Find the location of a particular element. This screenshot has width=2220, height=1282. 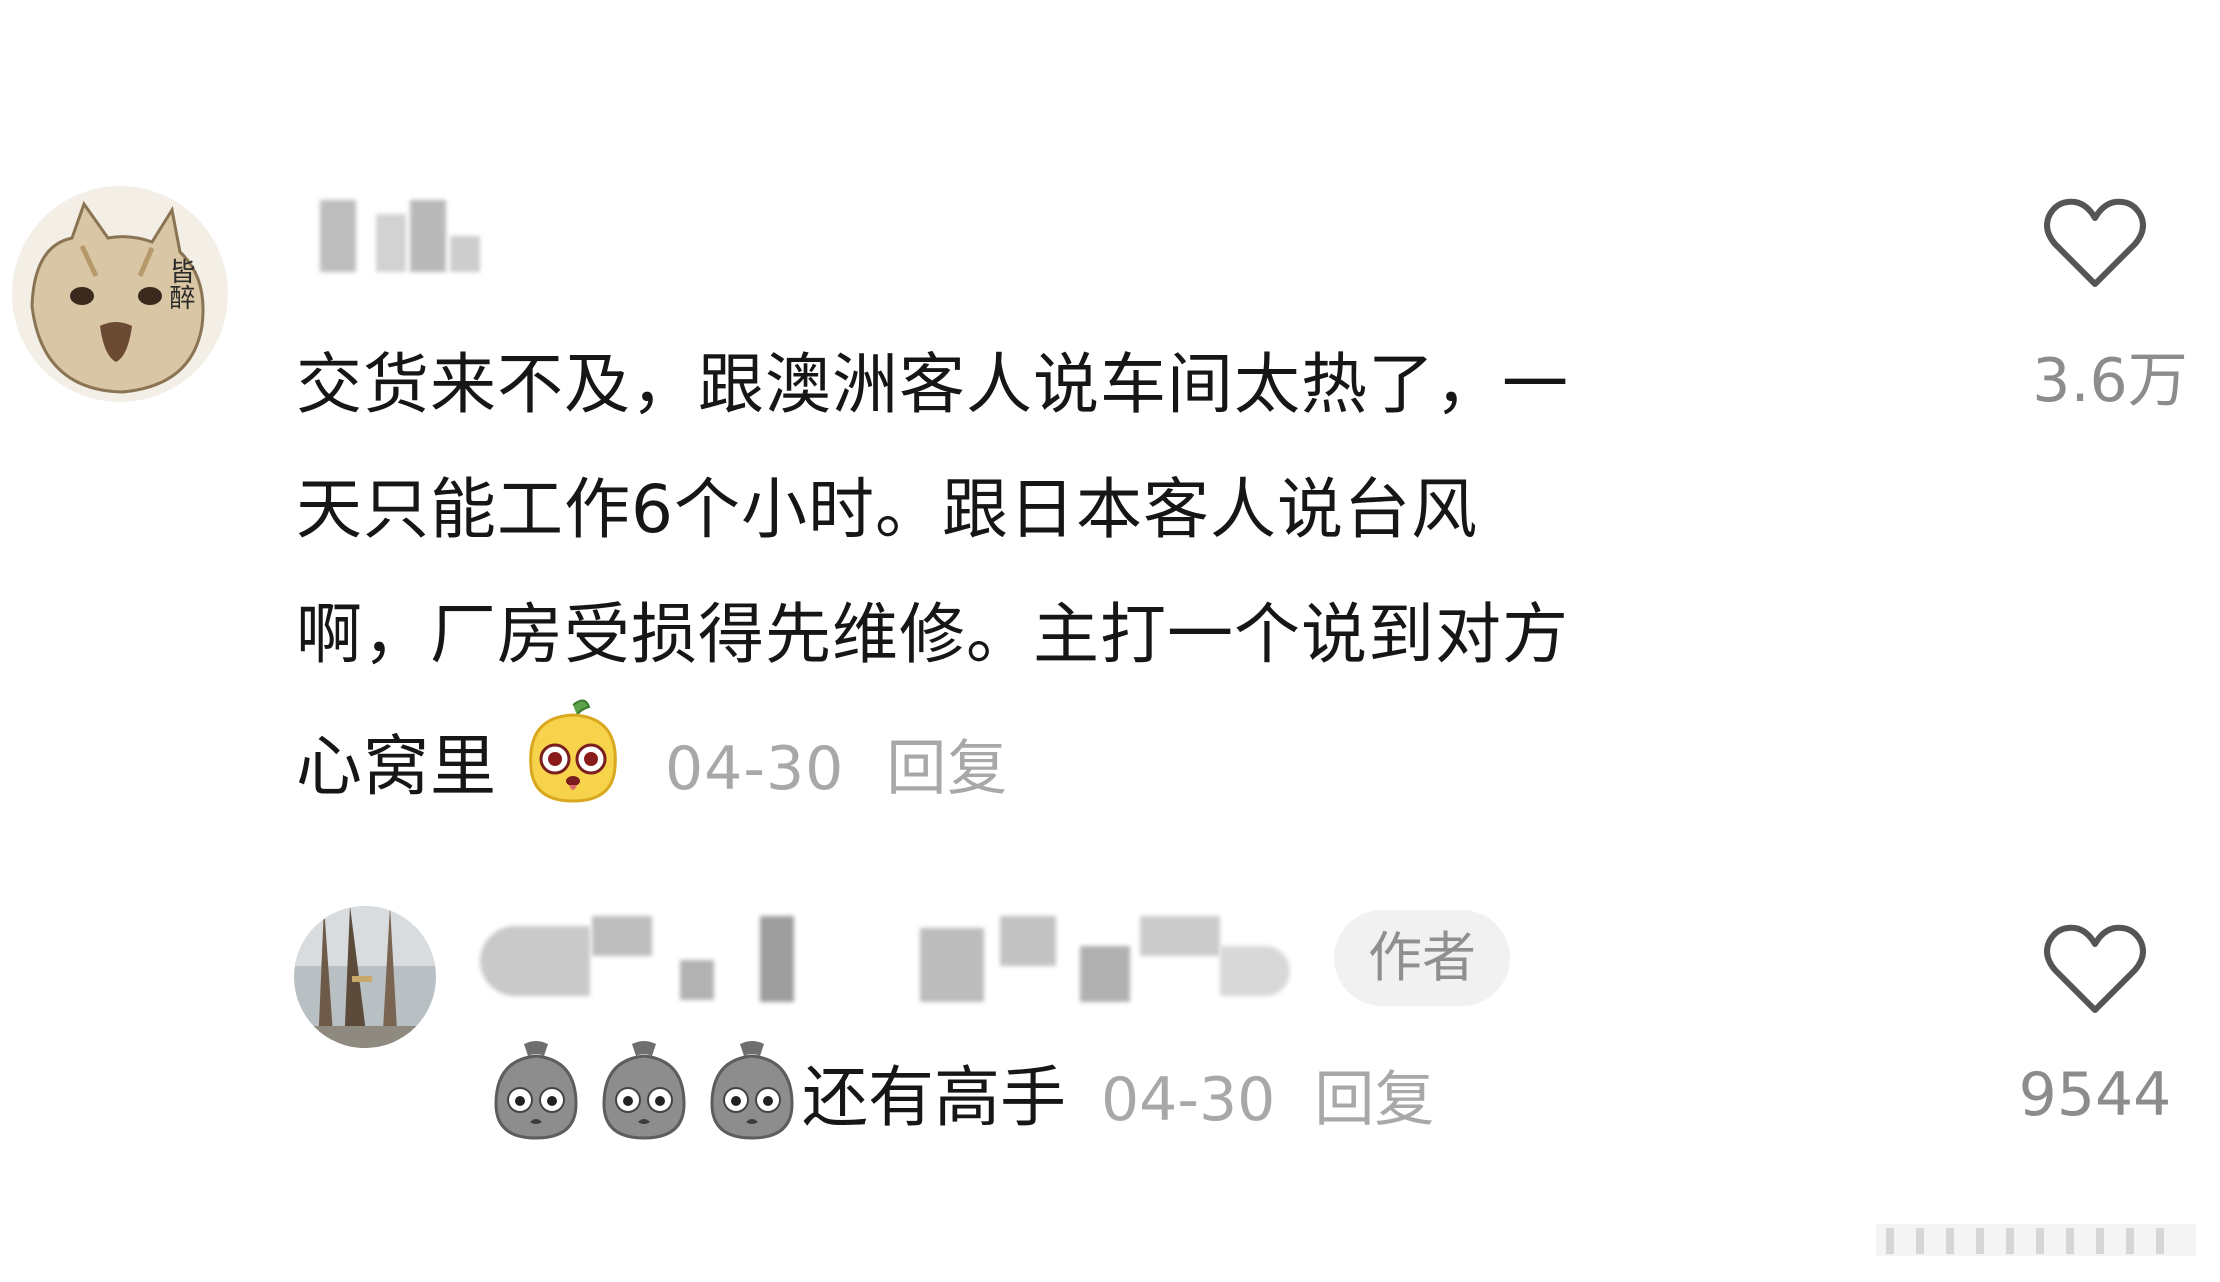

watermark is located at coordinates (2036, 1240).